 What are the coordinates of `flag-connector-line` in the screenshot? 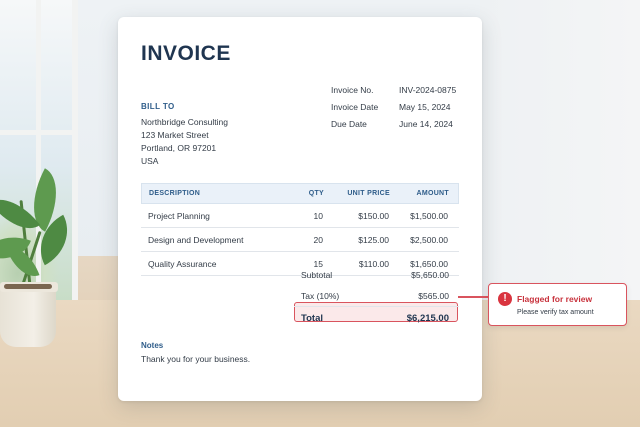 It's located at (473, 297).